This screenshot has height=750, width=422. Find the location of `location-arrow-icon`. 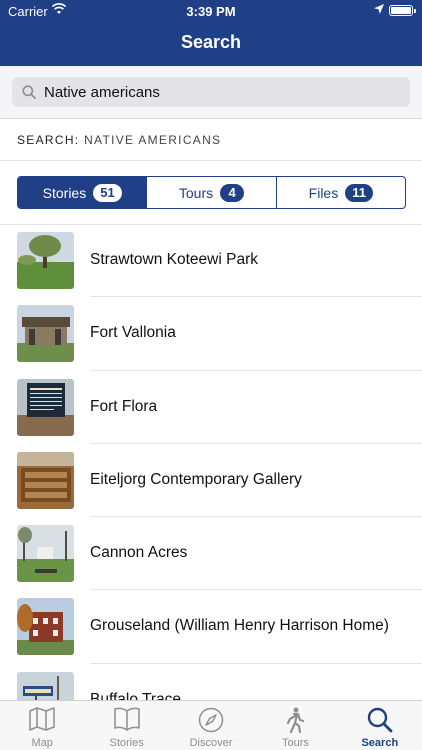

location-arrow-icon is located at coordinates (379, 9).